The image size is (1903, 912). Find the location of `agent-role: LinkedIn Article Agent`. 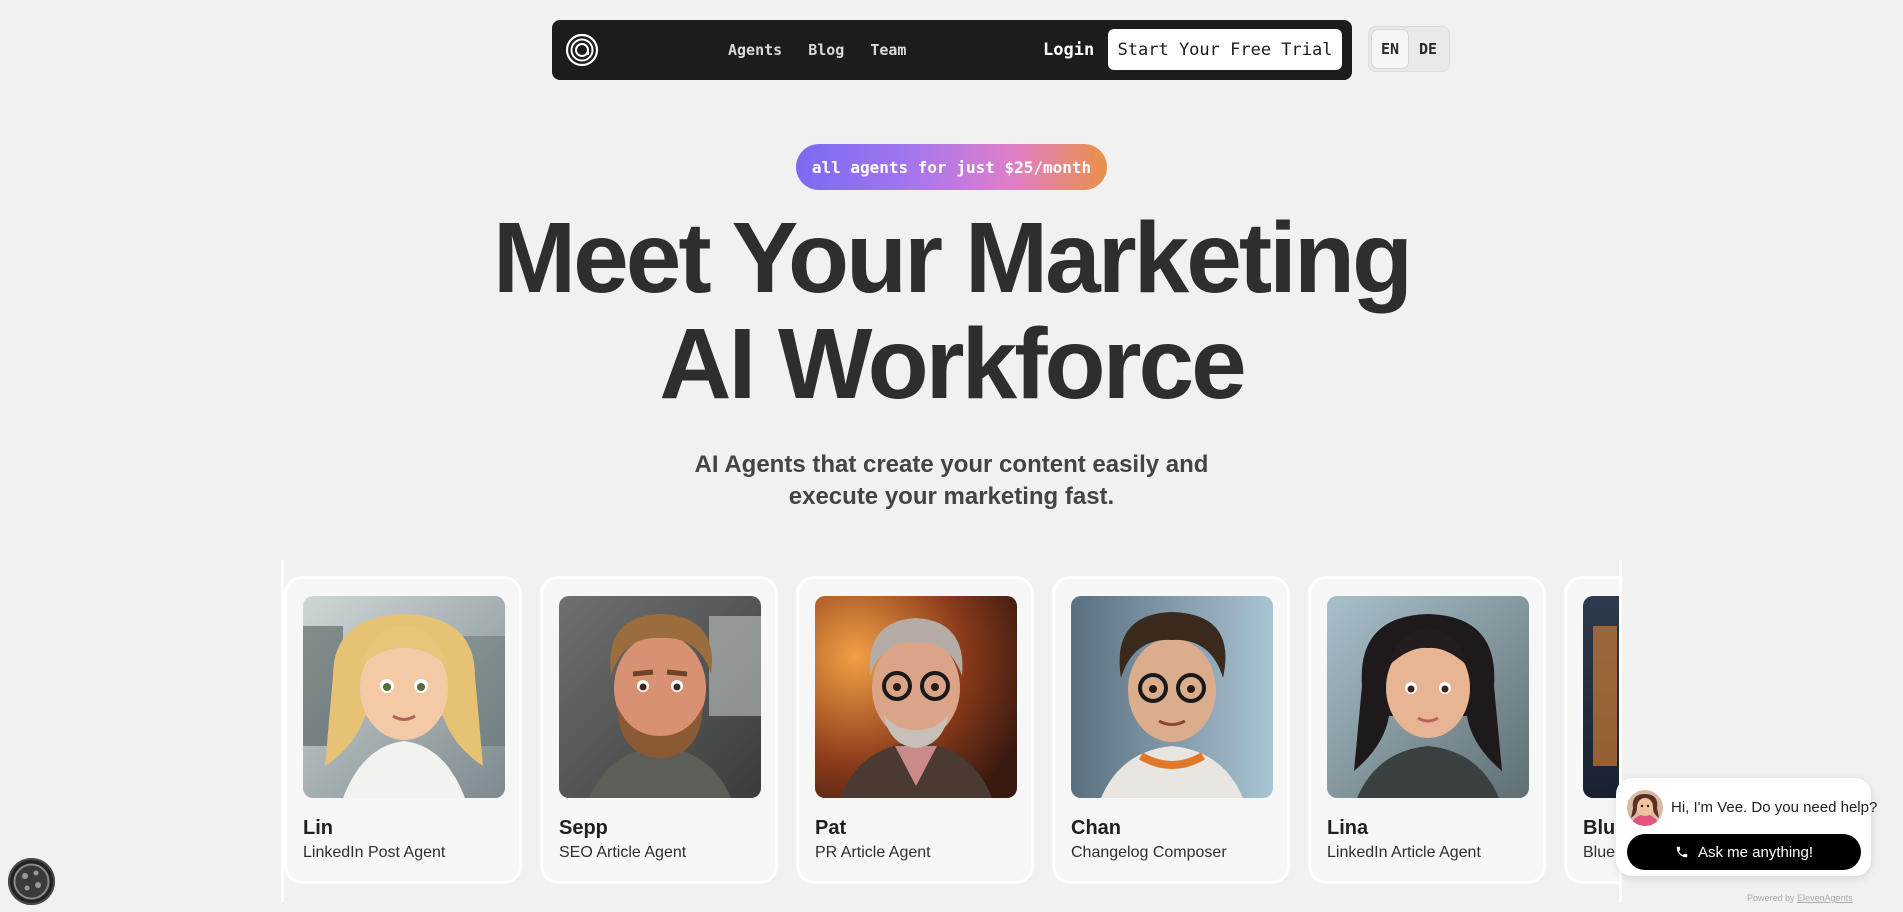

agent-role: LinkedIn Article Agent is located at coordinates (1404, 852).